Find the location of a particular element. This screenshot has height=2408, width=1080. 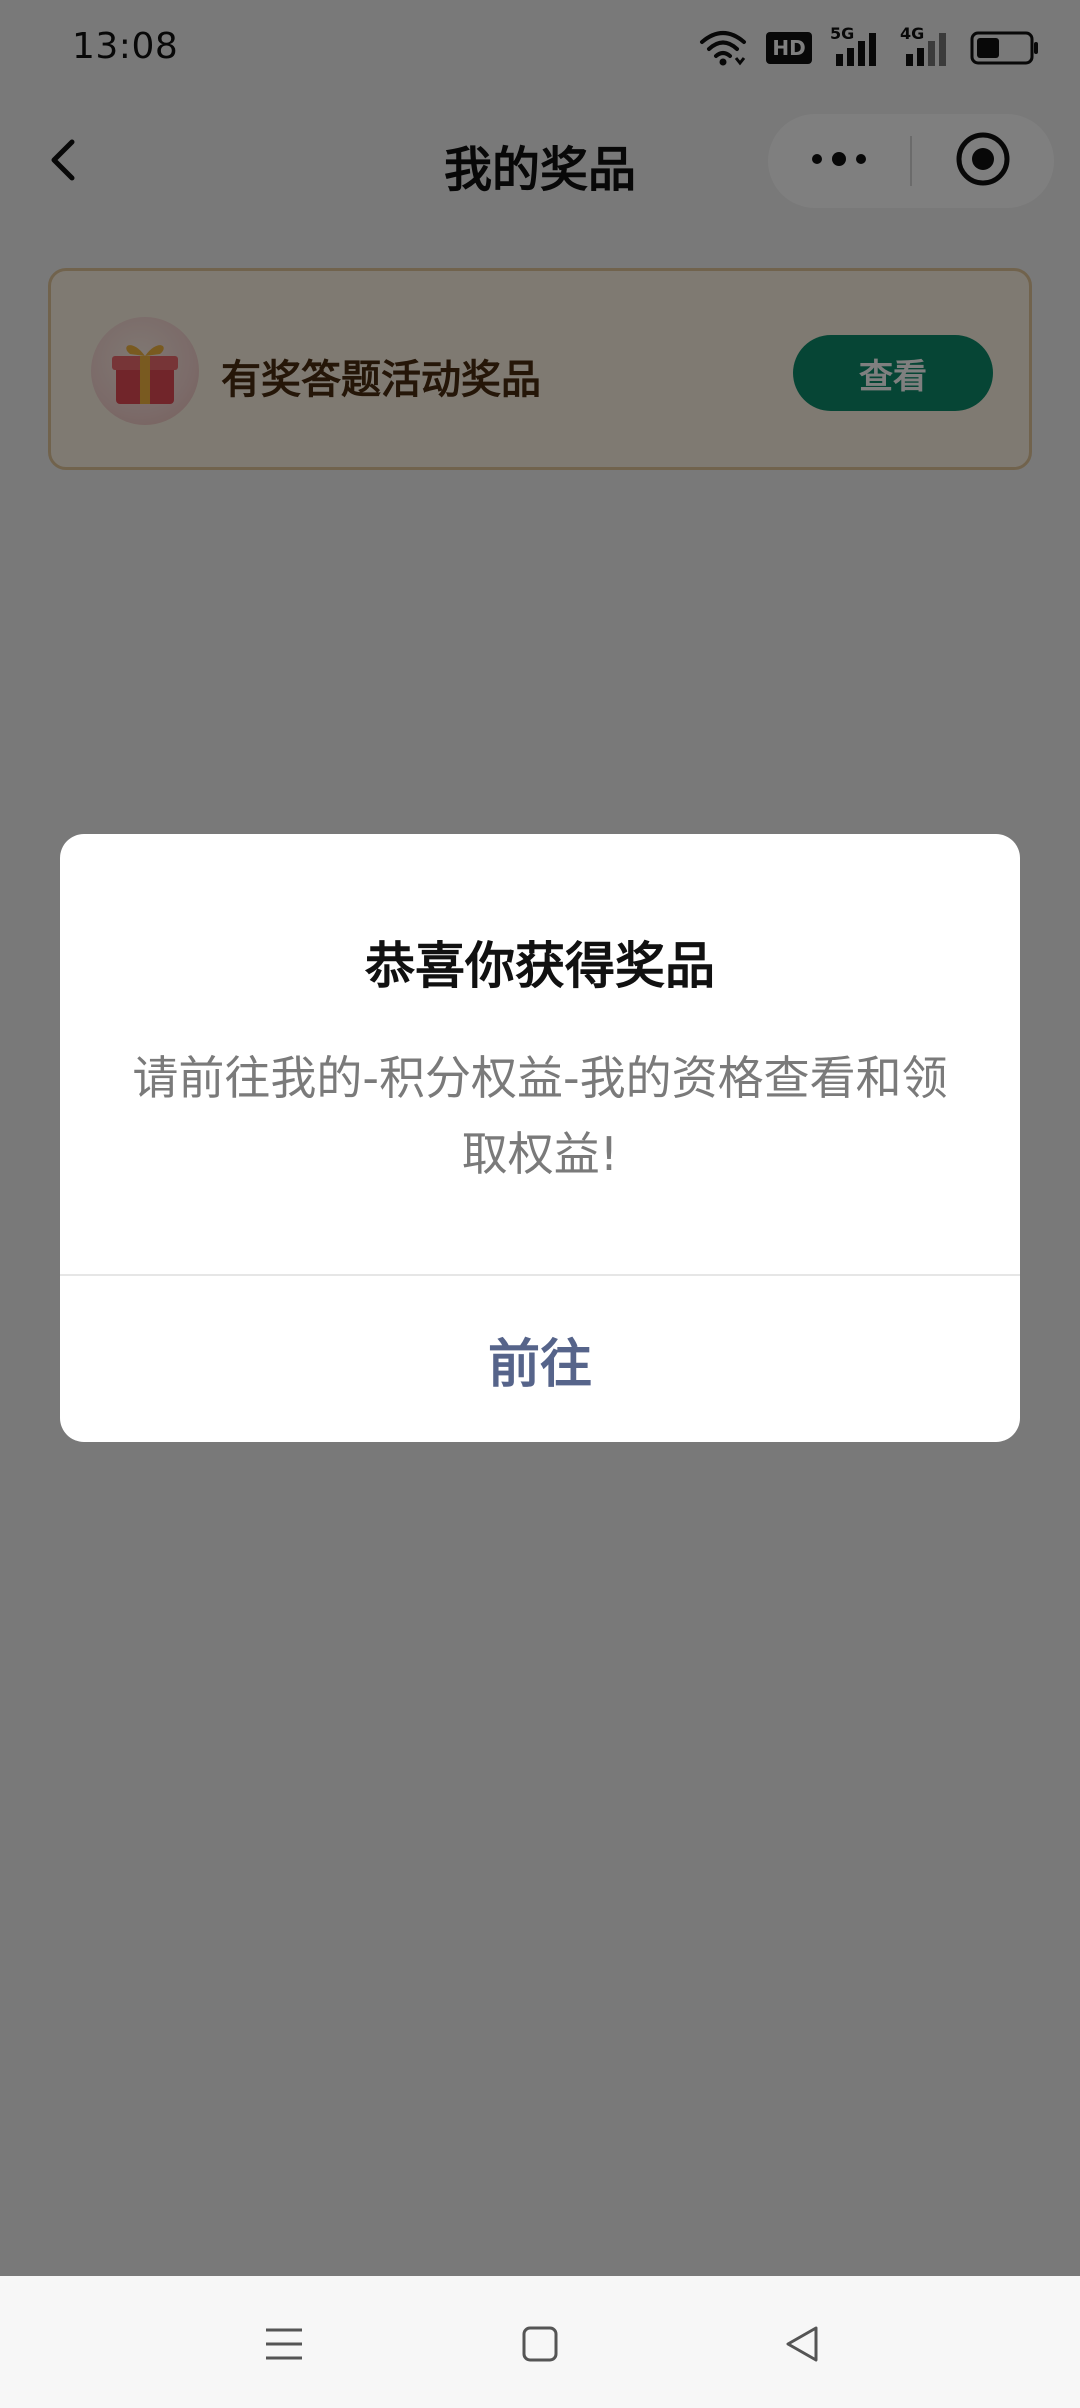

dialog-message: 请前往我的-积分权益-我的资格查看和领取权益! is located at coordinates (540, 1116).